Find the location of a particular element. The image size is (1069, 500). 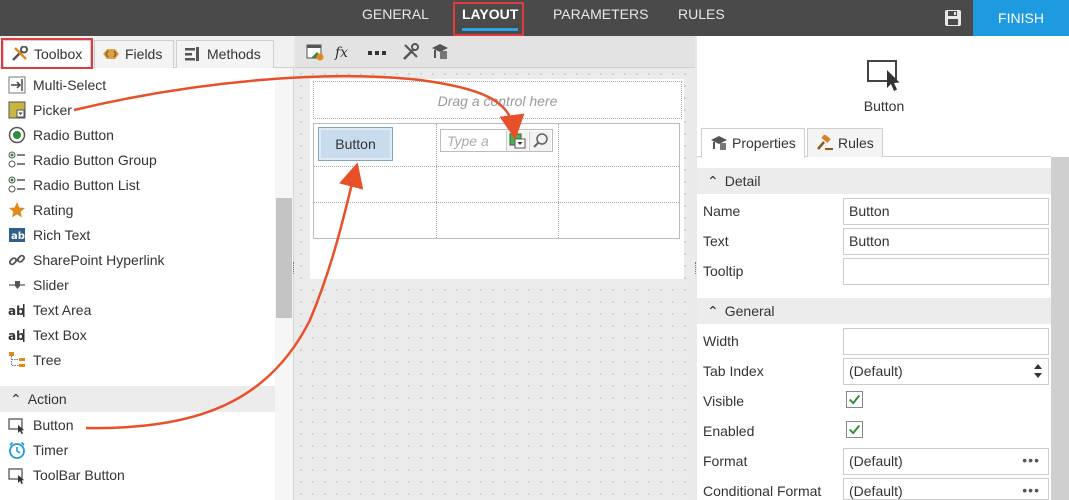

fields-icon is located at coordinates (111, 54).